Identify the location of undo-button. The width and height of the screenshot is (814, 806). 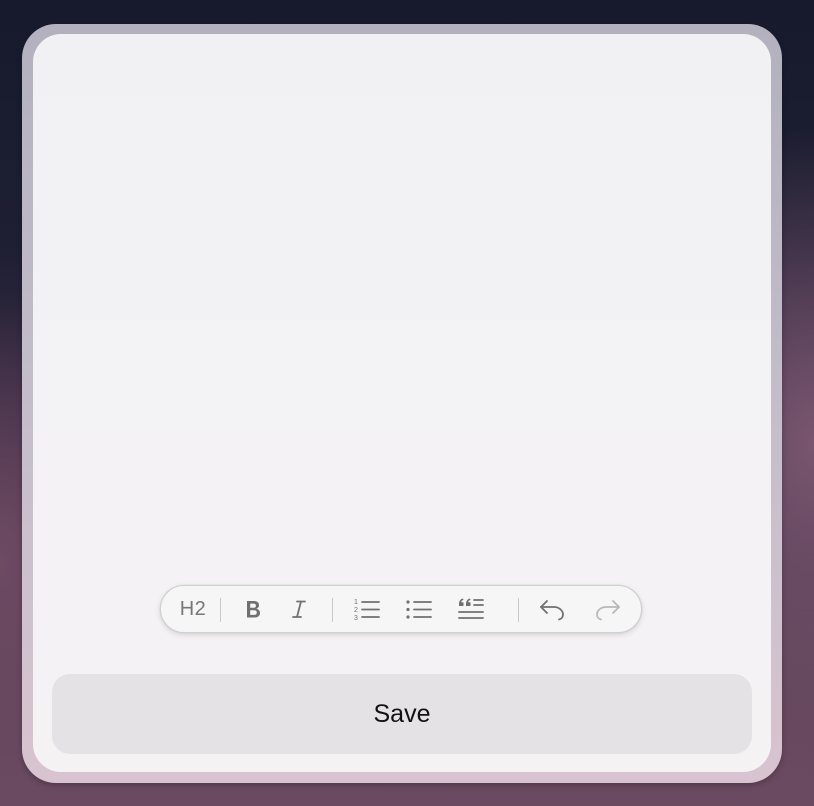
(552, 609).